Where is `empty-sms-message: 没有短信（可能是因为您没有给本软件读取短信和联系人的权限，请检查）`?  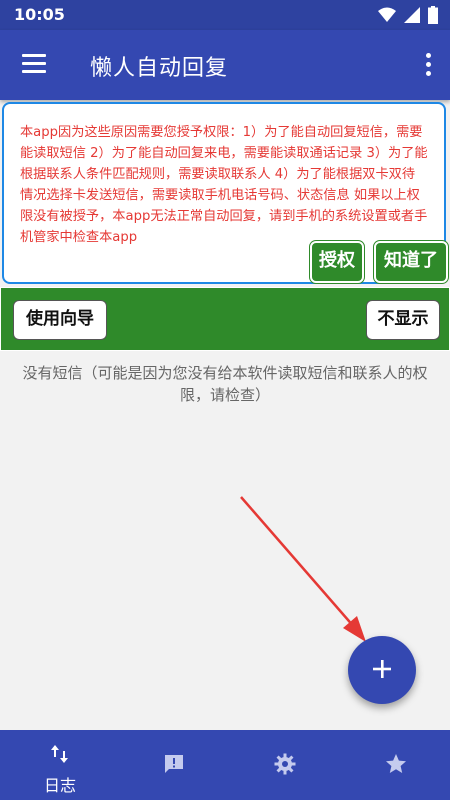
empty-sms-message: 没有短信（可能是因为您没有给本软件读取短信和联系人的权限，请检查） is located at coordinates (225, 384).